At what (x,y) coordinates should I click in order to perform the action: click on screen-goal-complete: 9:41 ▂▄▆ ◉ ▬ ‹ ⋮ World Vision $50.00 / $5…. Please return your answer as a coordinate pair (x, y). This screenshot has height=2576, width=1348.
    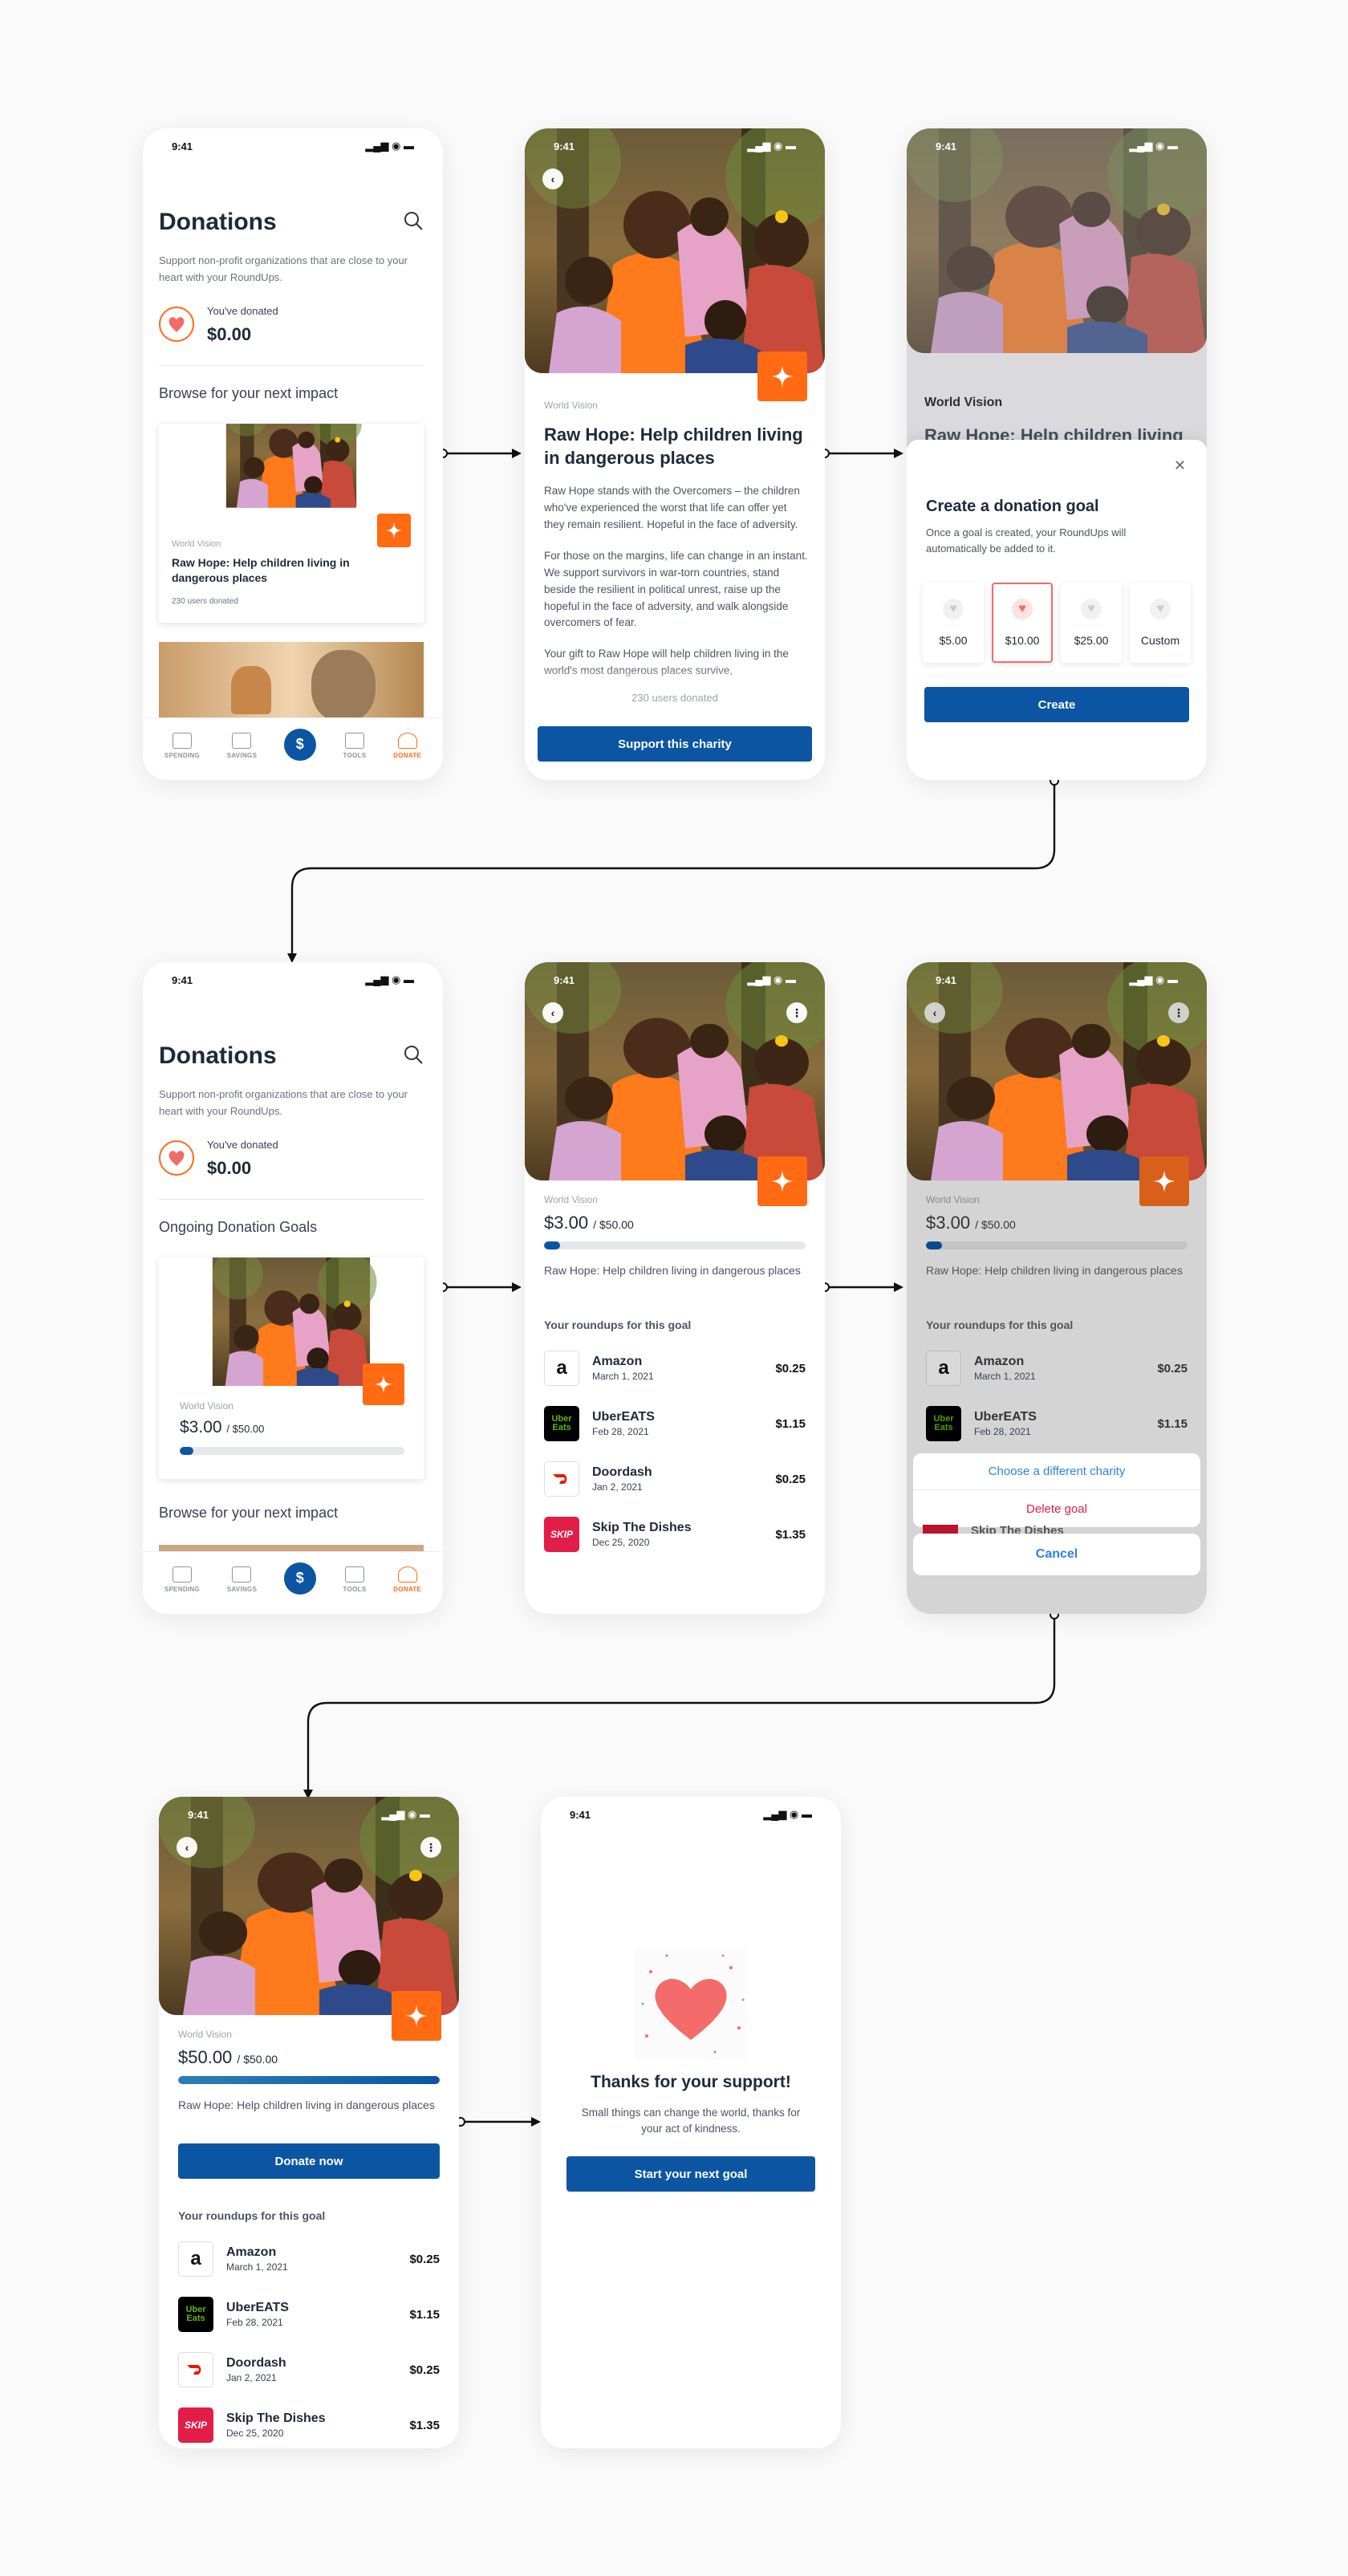
    Looking at the image, I should click on (309, 2122).